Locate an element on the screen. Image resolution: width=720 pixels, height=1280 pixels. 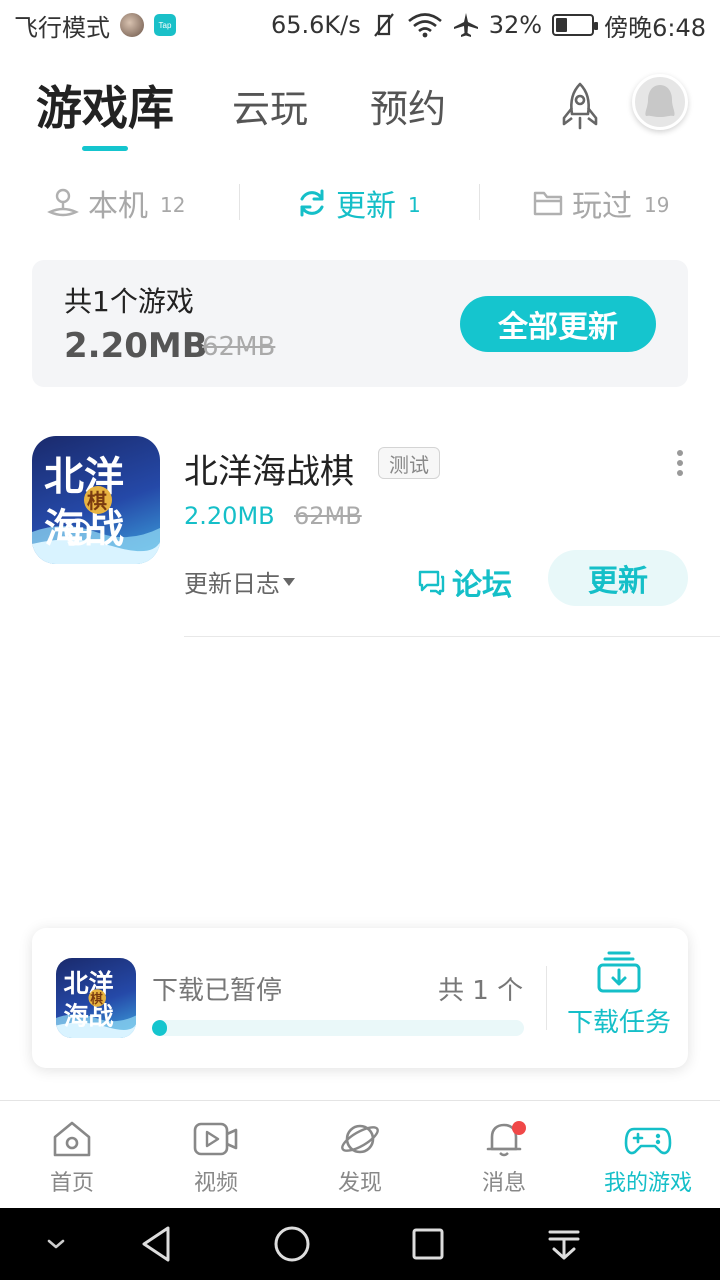
nav-my-games: 我的游戏 is located at coordinates (648, 1154).